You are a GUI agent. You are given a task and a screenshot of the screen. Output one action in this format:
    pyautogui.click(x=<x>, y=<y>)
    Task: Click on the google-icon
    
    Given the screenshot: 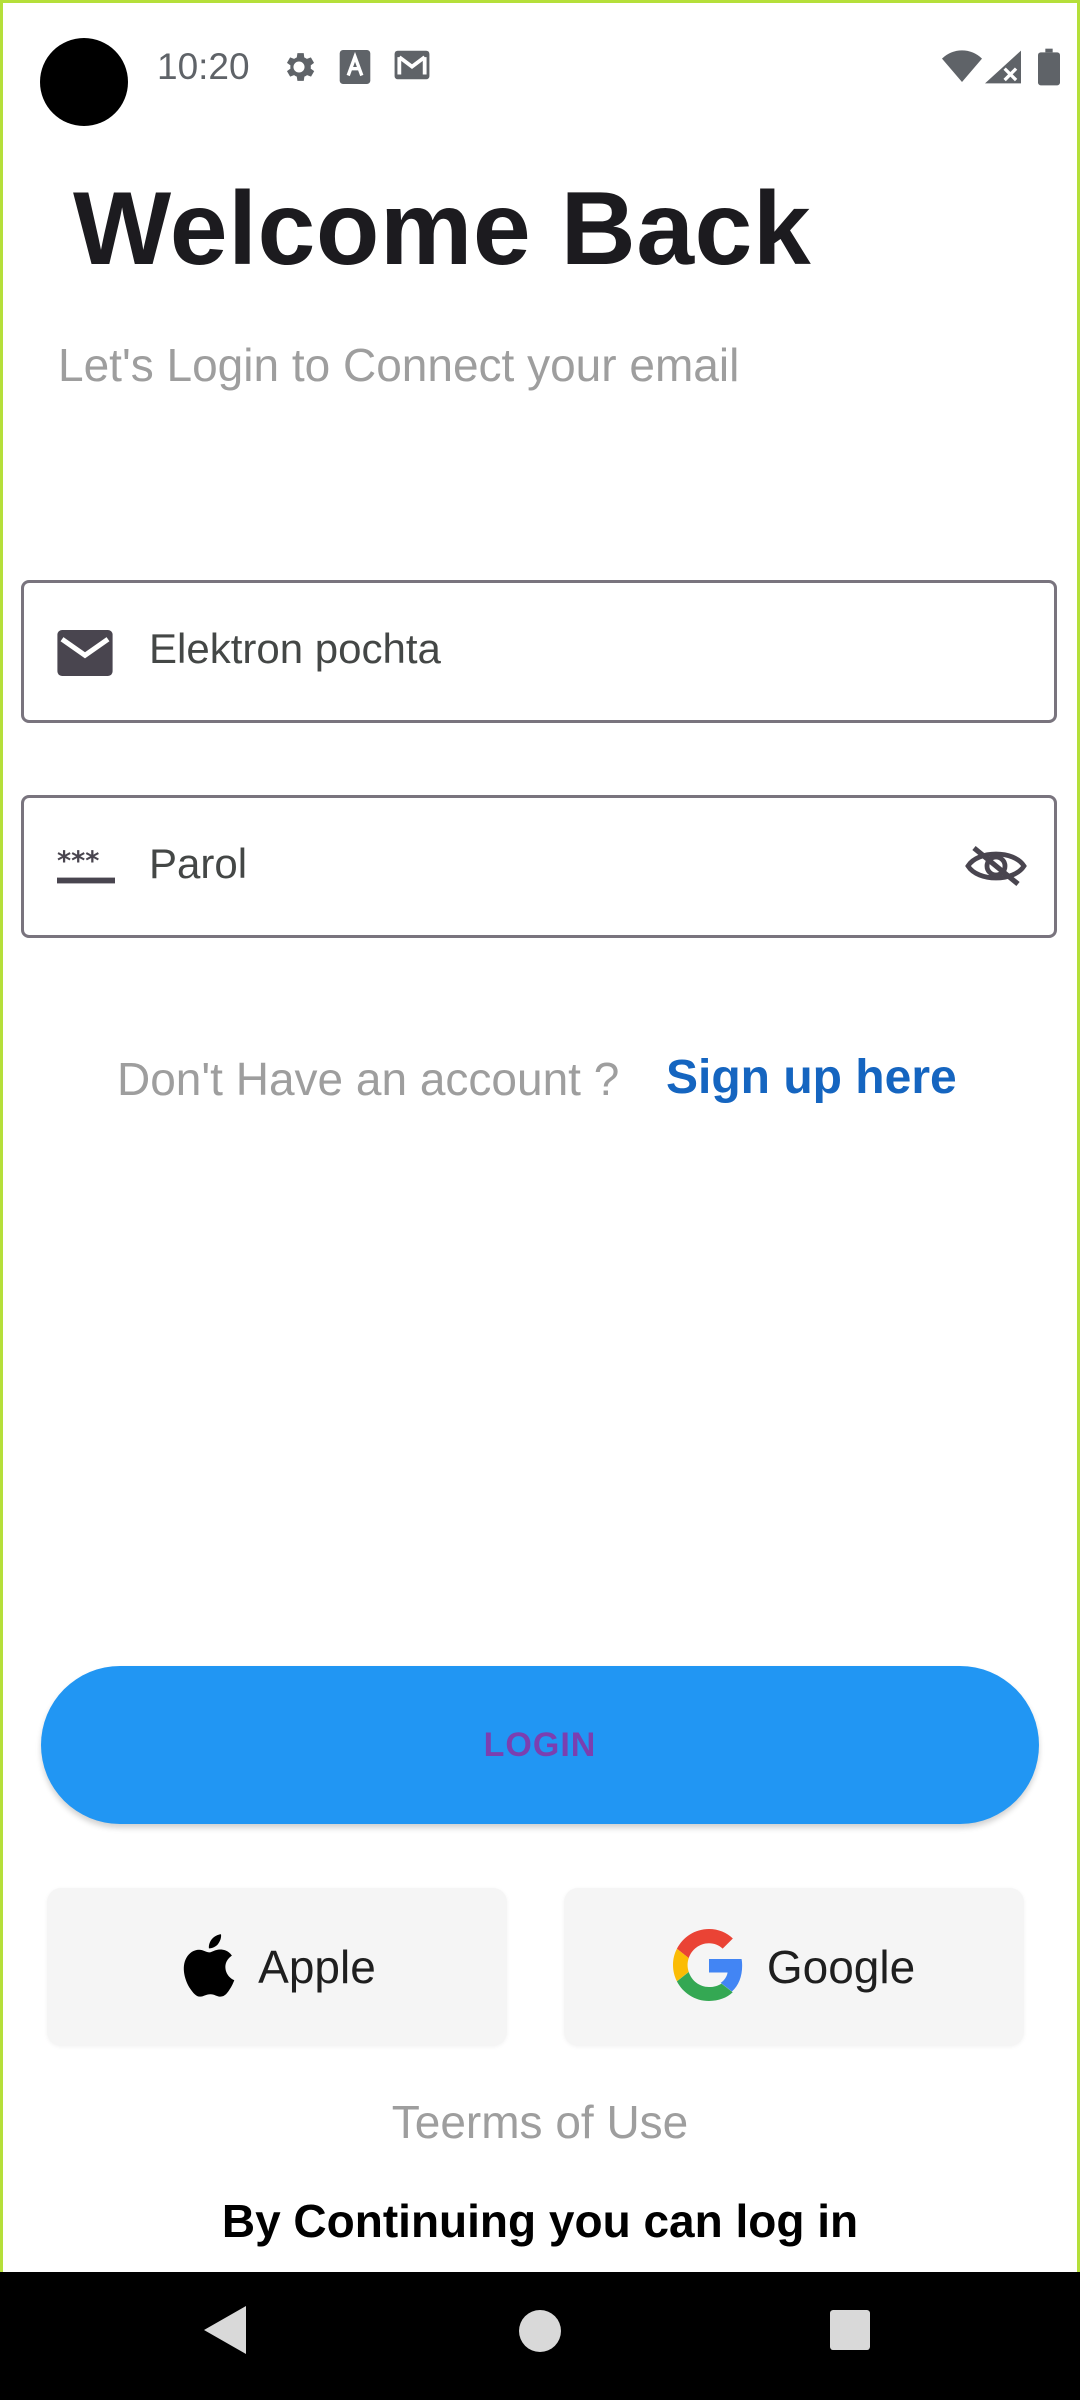 What is the action you would take?
    pyautogui.click(x=708, y=1967)
    